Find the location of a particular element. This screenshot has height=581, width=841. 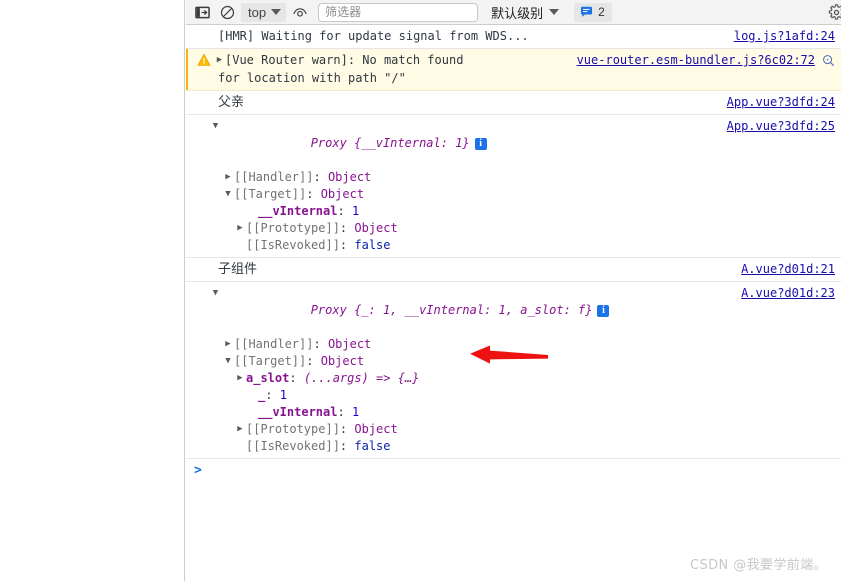

message-text: [Vue Router warn]: No match found is located at coordinates (344, 60).